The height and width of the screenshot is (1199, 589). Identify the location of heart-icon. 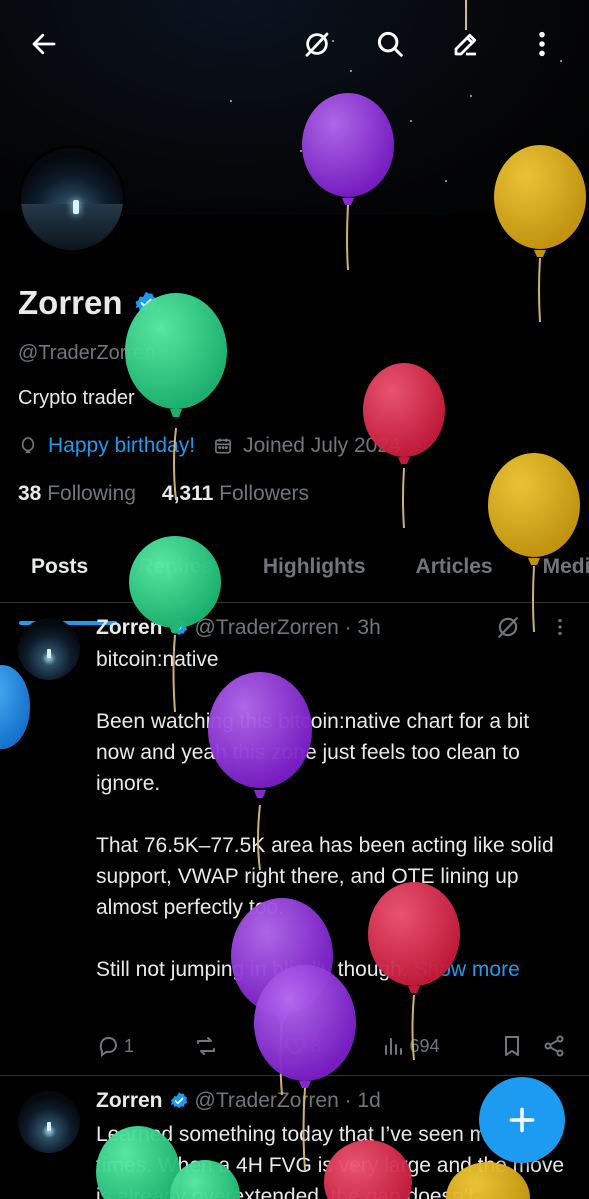
(295, 1046).